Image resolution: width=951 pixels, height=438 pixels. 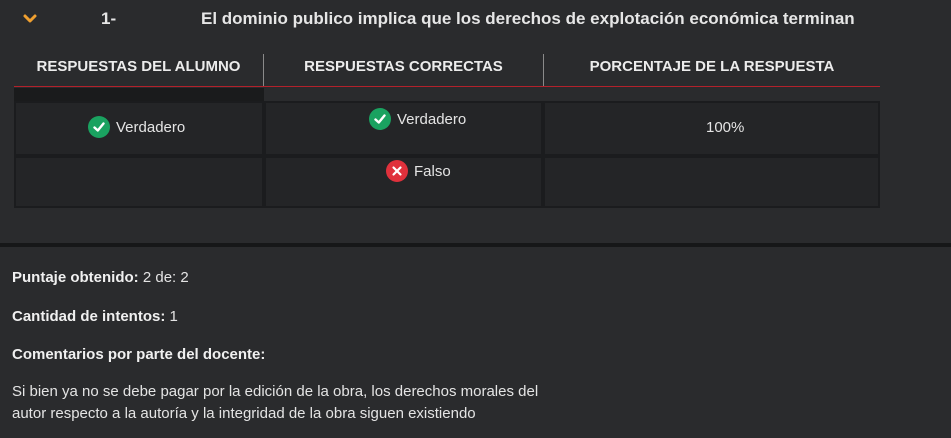 I want to click on student-answer-text: Verdadero, so click(x=151, y=127).